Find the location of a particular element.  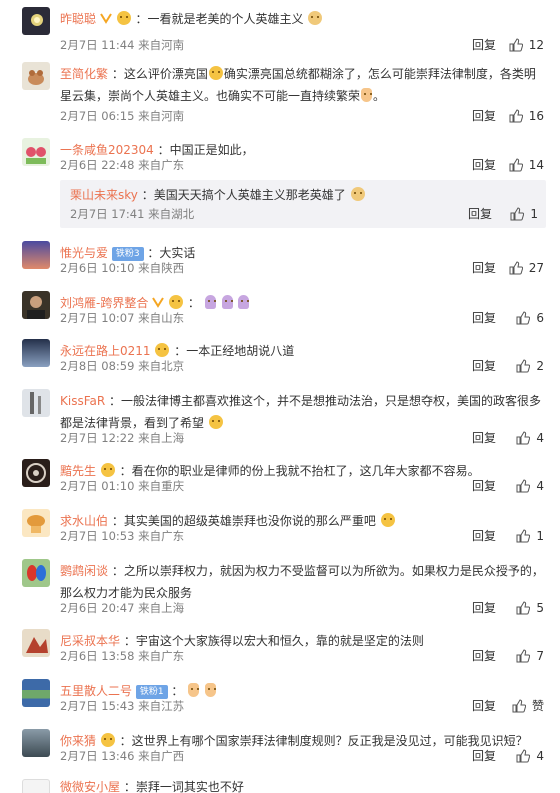

username: 至简化繁 is located at coordinates (84, 74).